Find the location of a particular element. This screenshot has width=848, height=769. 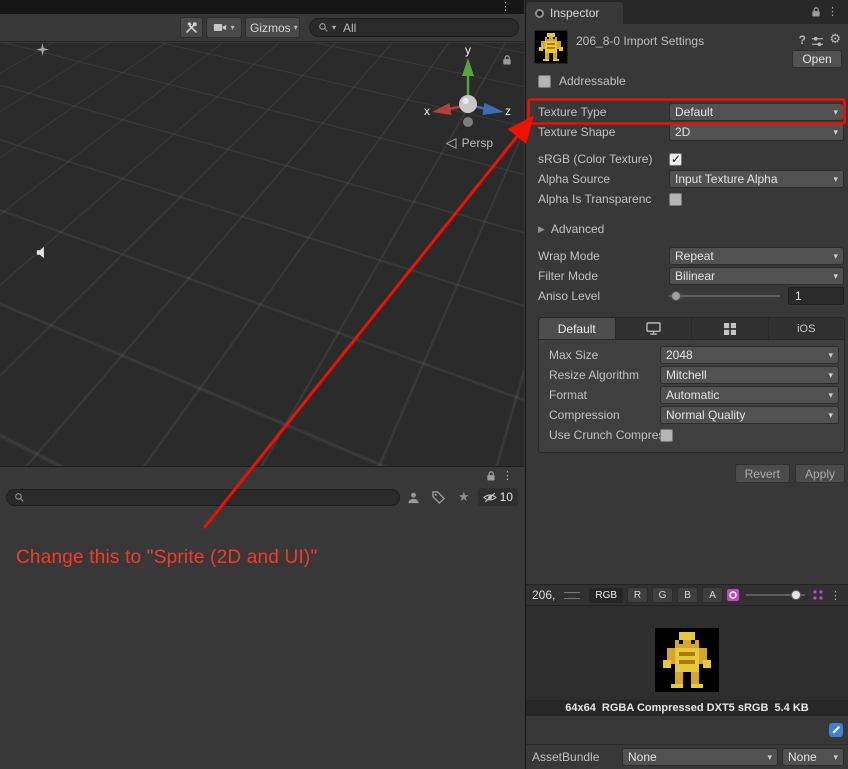

panel-lock-icon is located at coordinates (491, 476).